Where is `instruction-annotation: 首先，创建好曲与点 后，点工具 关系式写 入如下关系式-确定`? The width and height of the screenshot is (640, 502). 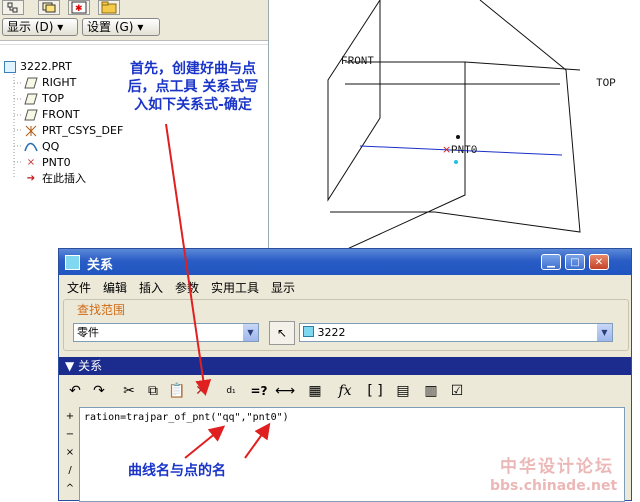
instruction-annotation: 首先，创建好曲与点 后，点工具 关系式写 入如下关系式-确定 is located at coordinates (193, 87).